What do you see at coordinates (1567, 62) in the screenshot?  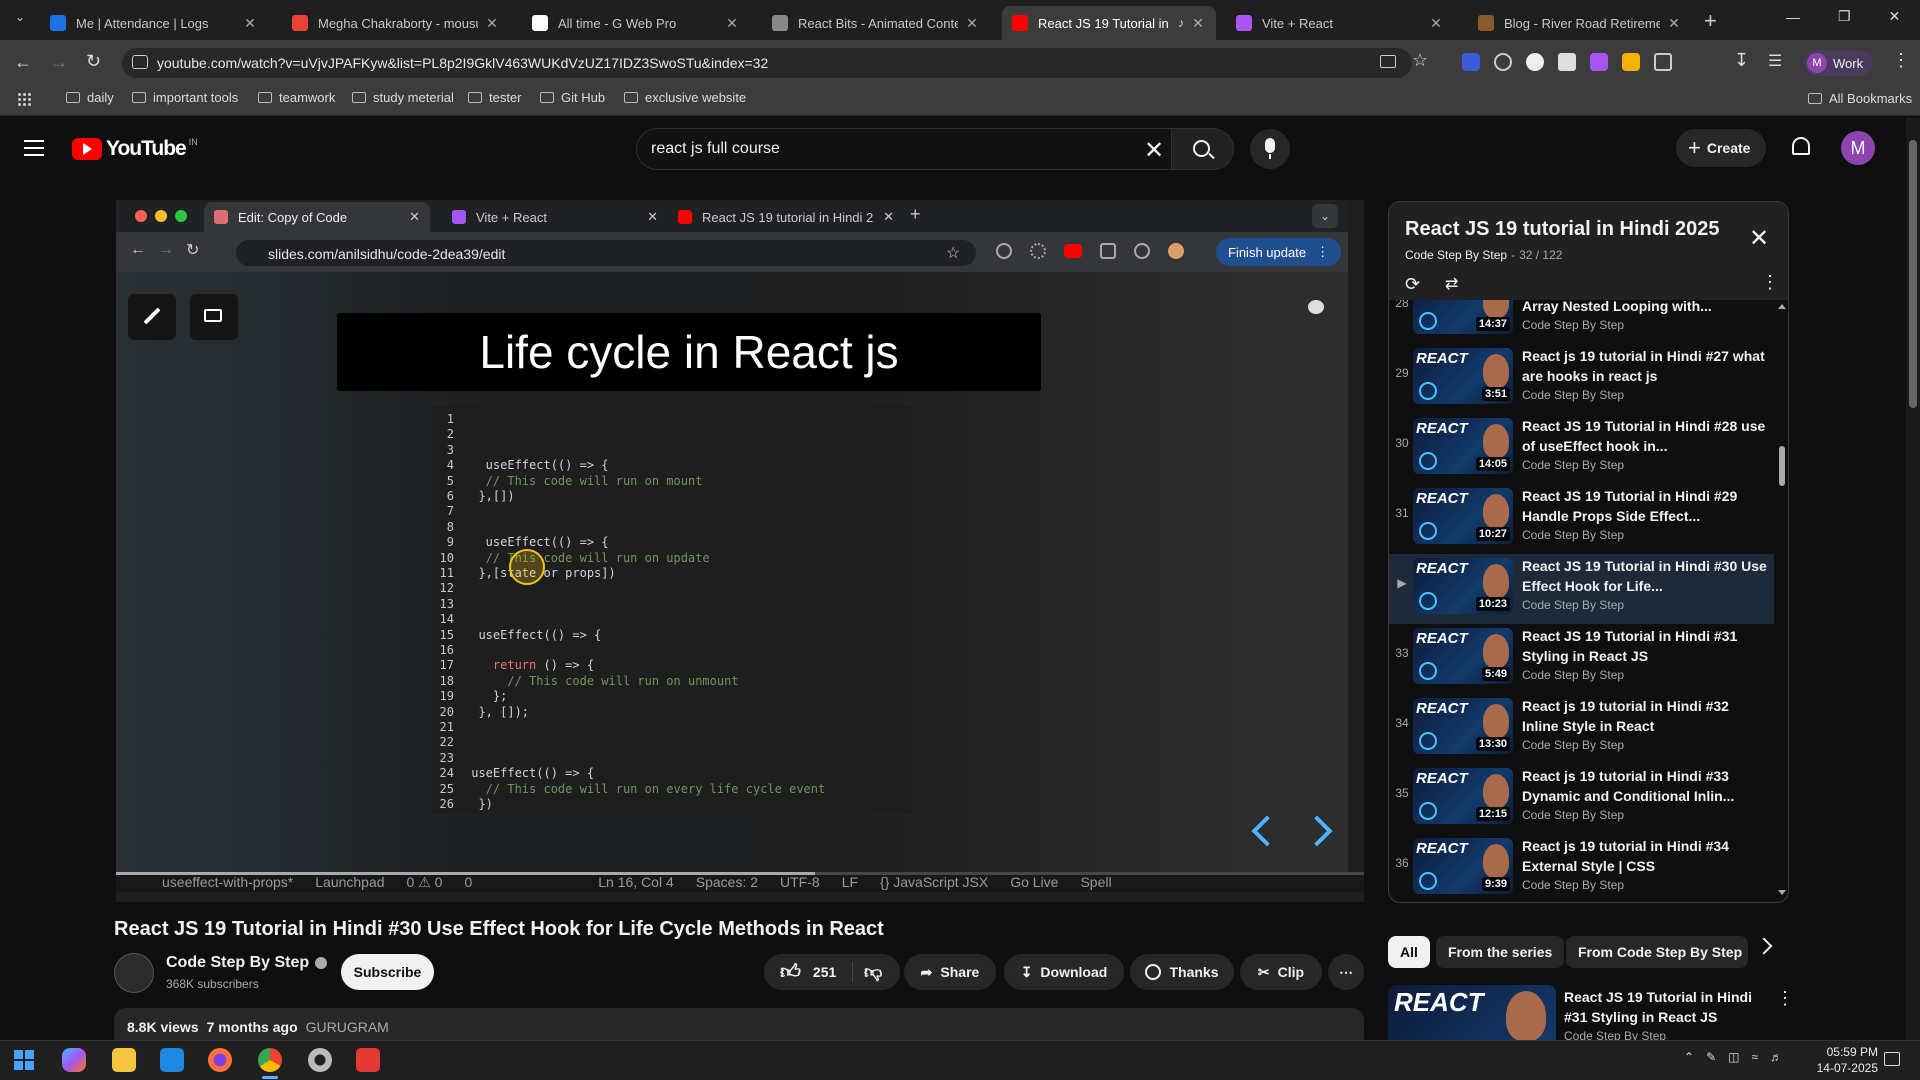 I see `extension-4-icon` at bounding box center [1567, 62].